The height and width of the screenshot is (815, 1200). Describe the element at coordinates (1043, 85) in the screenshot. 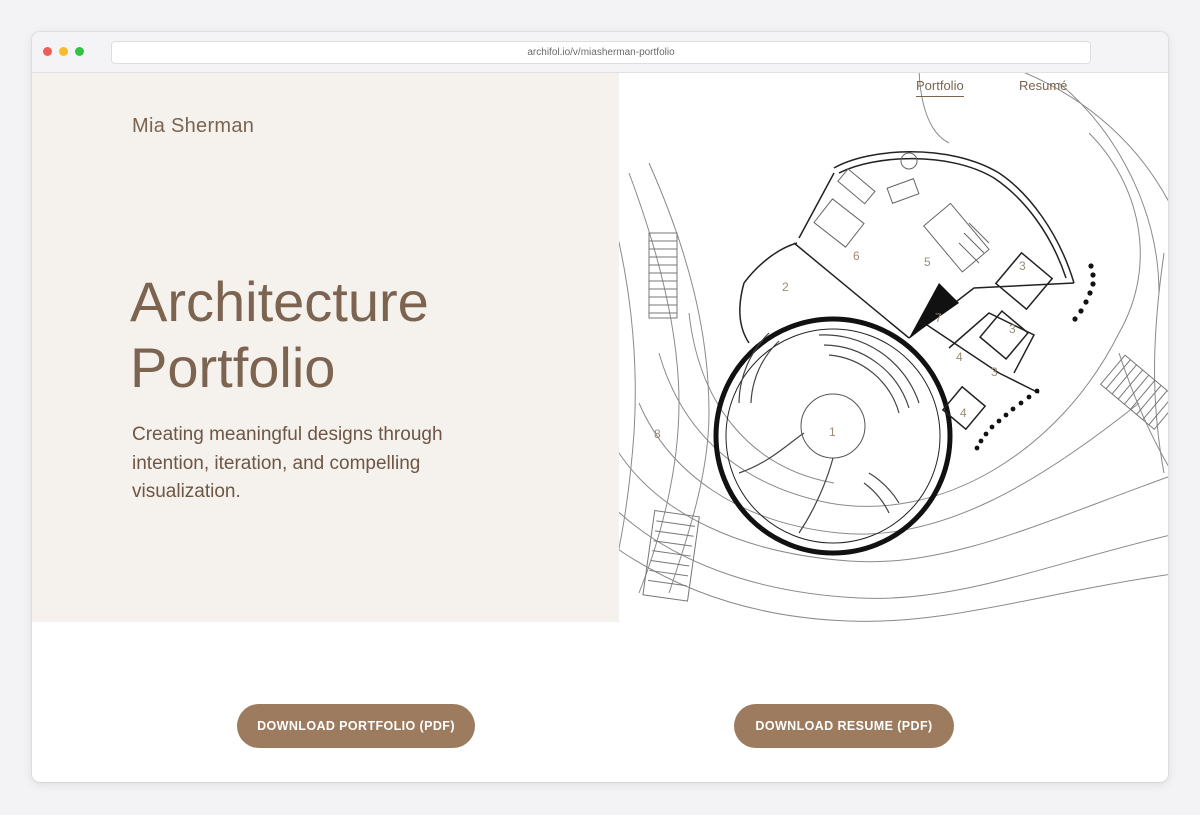

I see `nav-resume-link: Resumé` at that location.